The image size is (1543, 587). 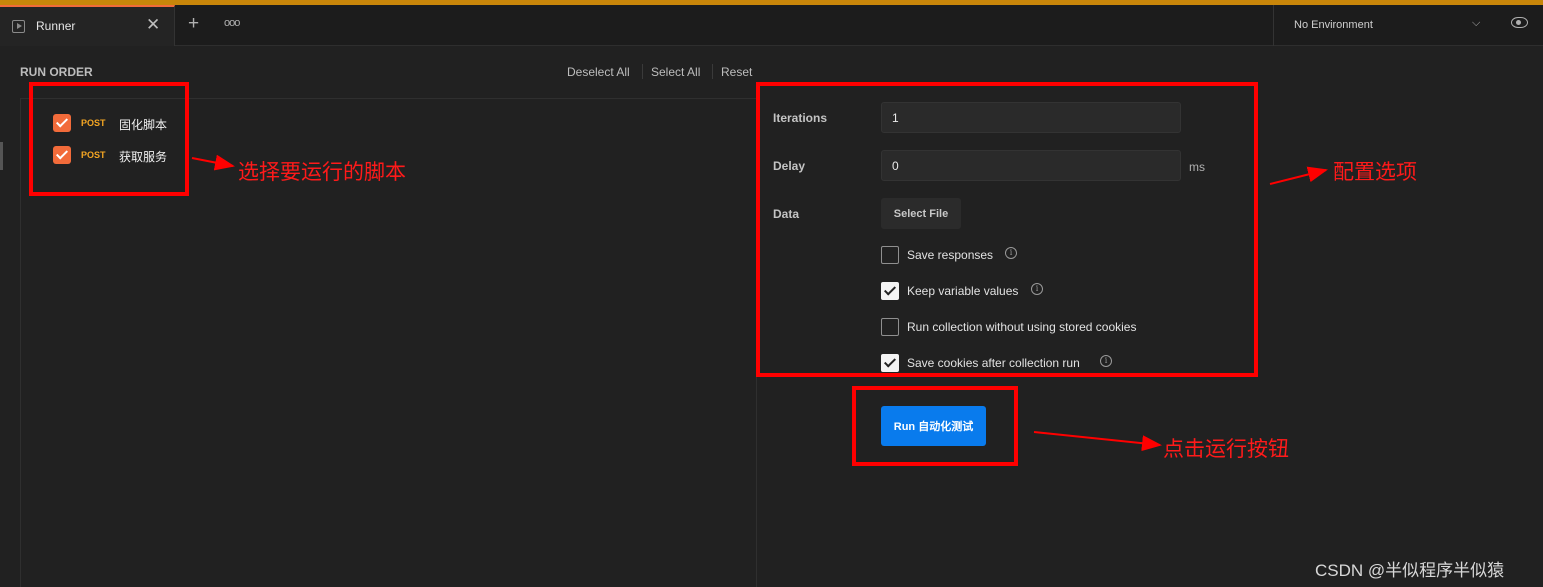 I want to click on annotation-select-scripts: 选择要运行的脚本, so click(x=322, y=172).